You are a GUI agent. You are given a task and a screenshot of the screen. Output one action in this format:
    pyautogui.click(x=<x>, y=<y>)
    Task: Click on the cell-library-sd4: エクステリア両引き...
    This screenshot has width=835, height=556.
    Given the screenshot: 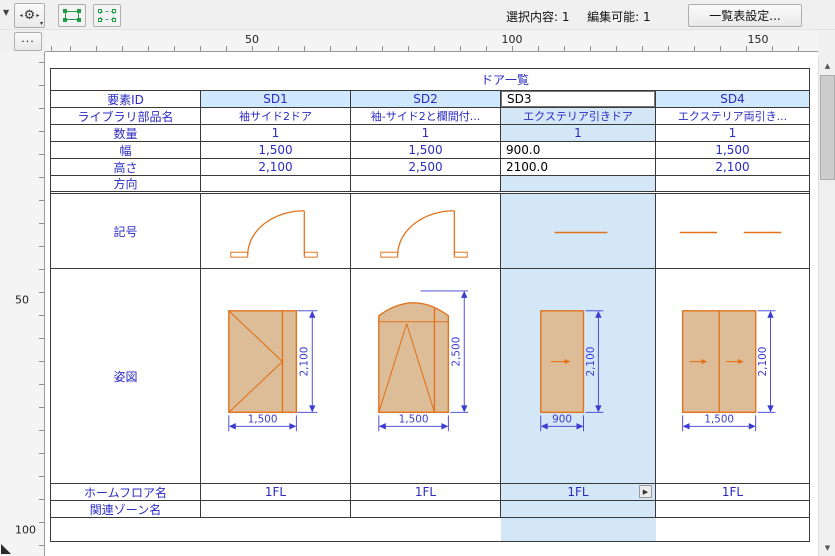 What is the action you would take?
    pyautogui.click(x=732, y=116)
    